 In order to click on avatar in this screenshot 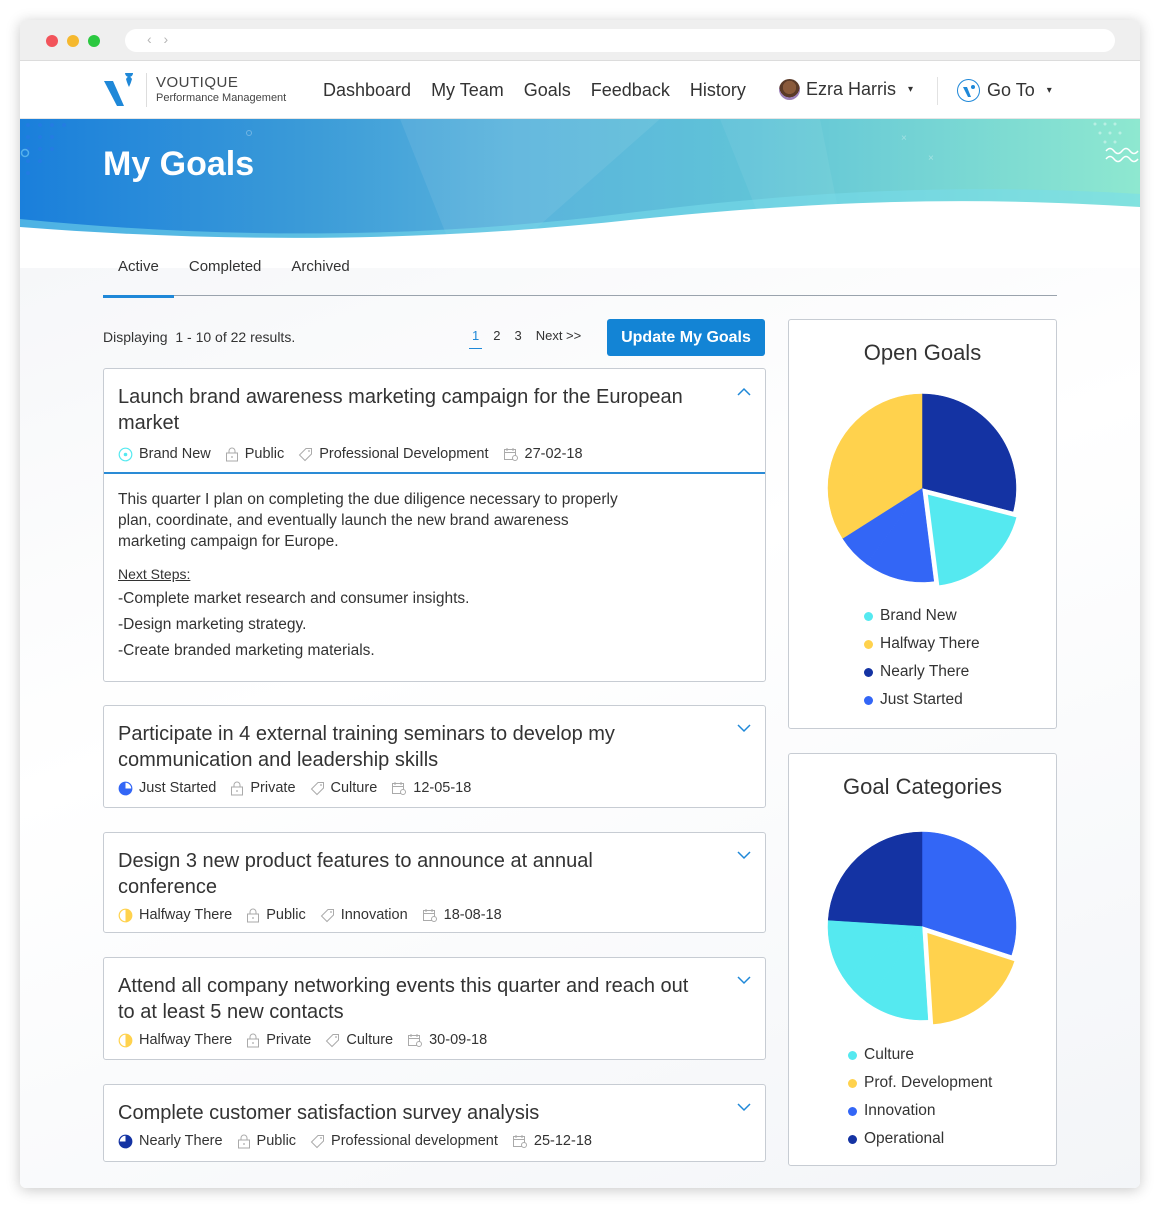, I will do `click(789, 89)`.